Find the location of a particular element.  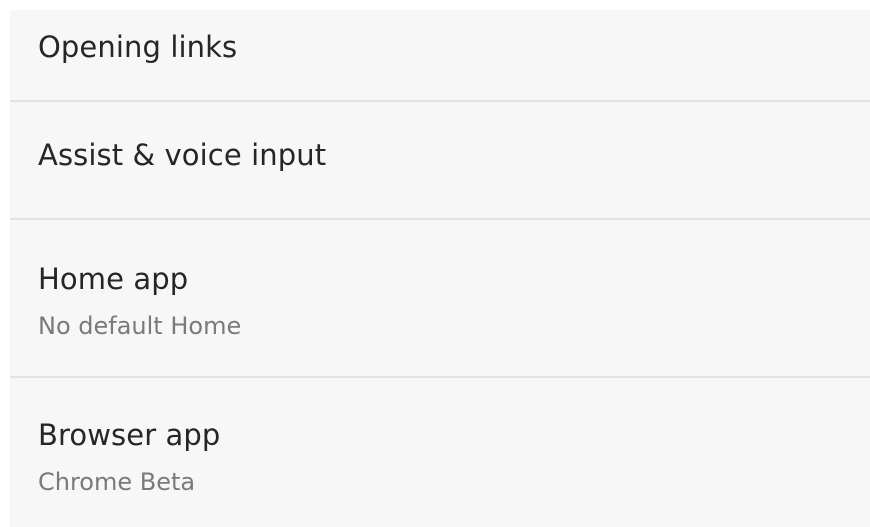

settings-item-title: Home app is located at coordinates (113, 279).